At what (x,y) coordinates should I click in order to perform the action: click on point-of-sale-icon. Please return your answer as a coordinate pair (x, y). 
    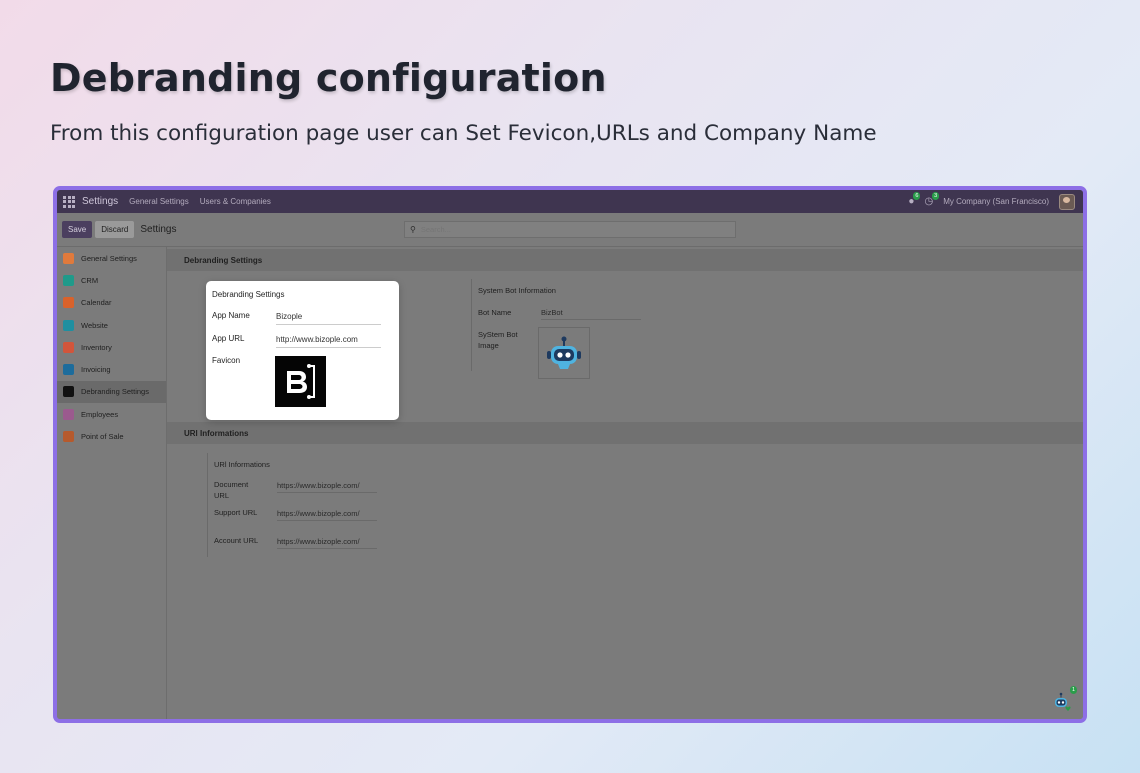
    Looking at the image, I should click on (68, 437).